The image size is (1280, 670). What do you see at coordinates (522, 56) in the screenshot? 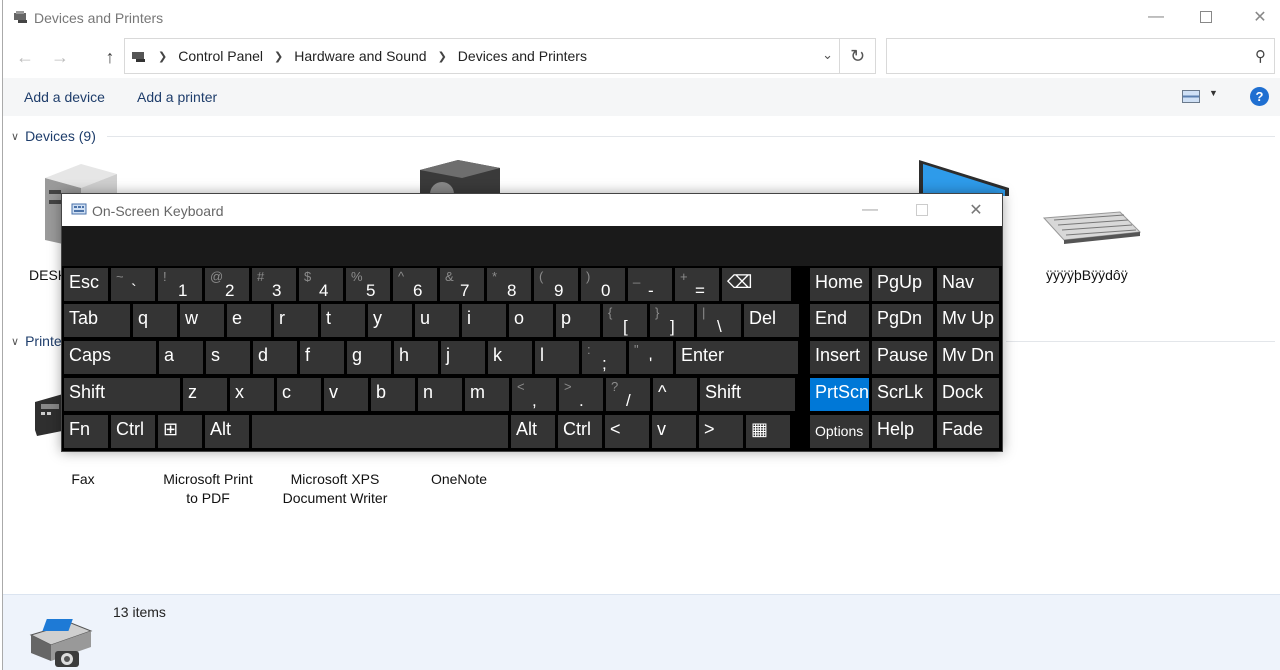
I see `crumb-devices-and-printers: Devices and Printers` at bounding box center [522, 56].